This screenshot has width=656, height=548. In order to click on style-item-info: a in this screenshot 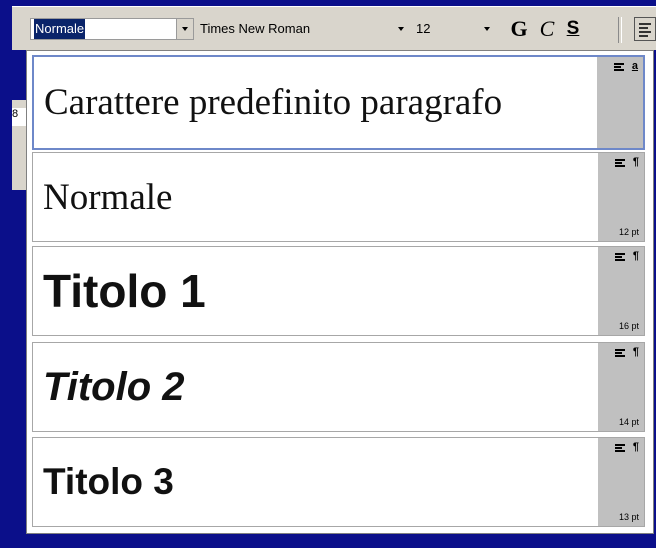, I will do `click(620, 102)`.